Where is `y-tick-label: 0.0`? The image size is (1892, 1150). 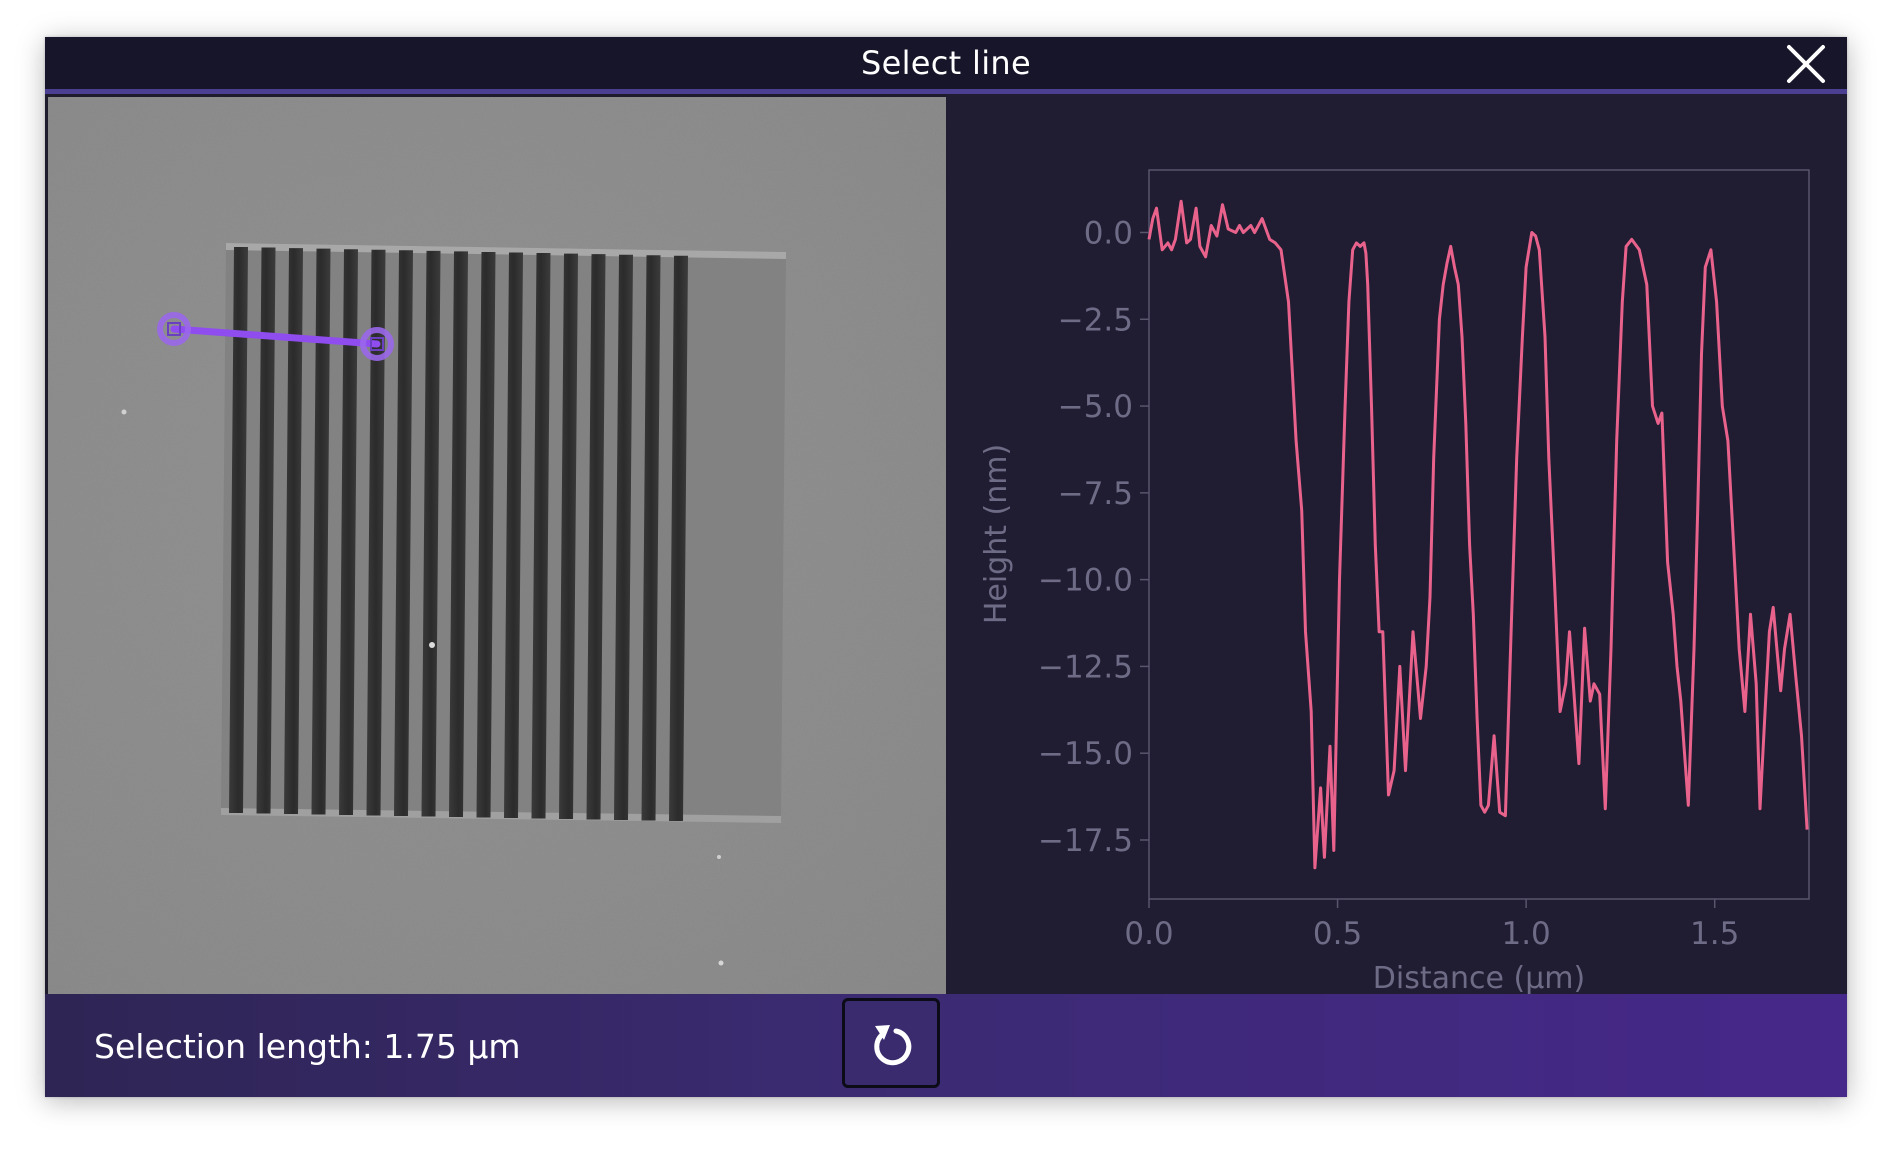
y-tick-label: 0.0 is located at coordinates (1108, 233).